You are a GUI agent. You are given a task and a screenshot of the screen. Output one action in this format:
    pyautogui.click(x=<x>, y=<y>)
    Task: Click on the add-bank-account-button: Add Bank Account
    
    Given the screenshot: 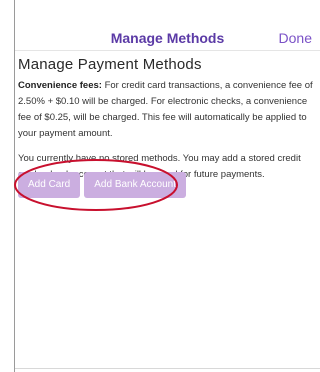 What is the action you would take?
    pyautogui.click(x=135, y=185)
    